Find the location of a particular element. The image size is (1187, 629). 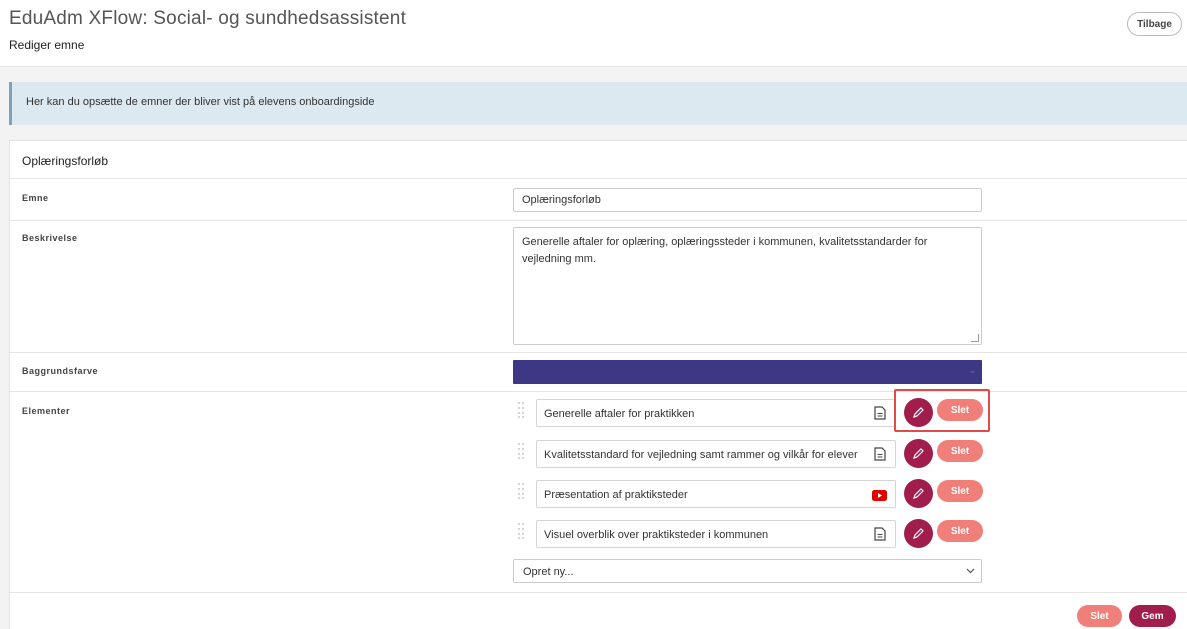

background-color-label: Baggrundsfarve is located at coordinates (60, 371).